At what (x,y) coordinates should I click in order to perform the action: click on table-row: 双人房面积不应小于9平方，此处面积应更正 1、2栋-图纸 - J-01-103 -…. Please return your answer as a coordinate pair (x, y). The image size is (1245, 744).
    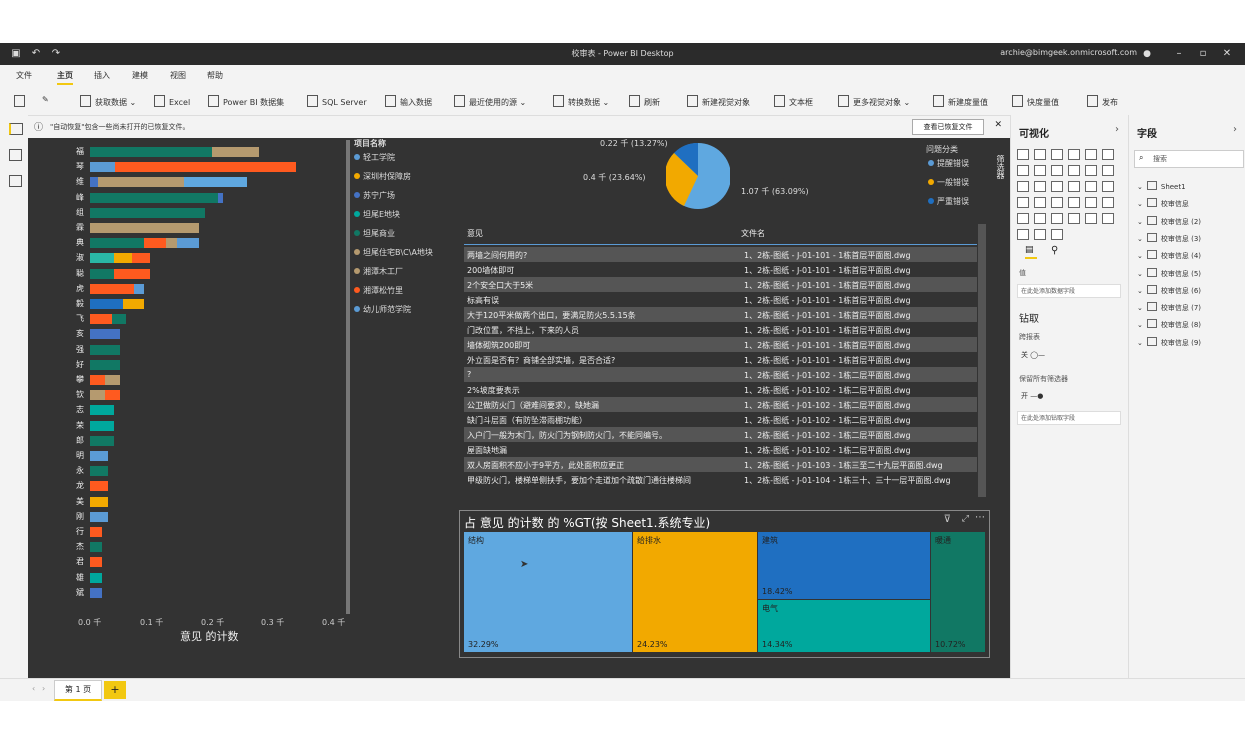
    Looking at the image, I should click on (720, 464).